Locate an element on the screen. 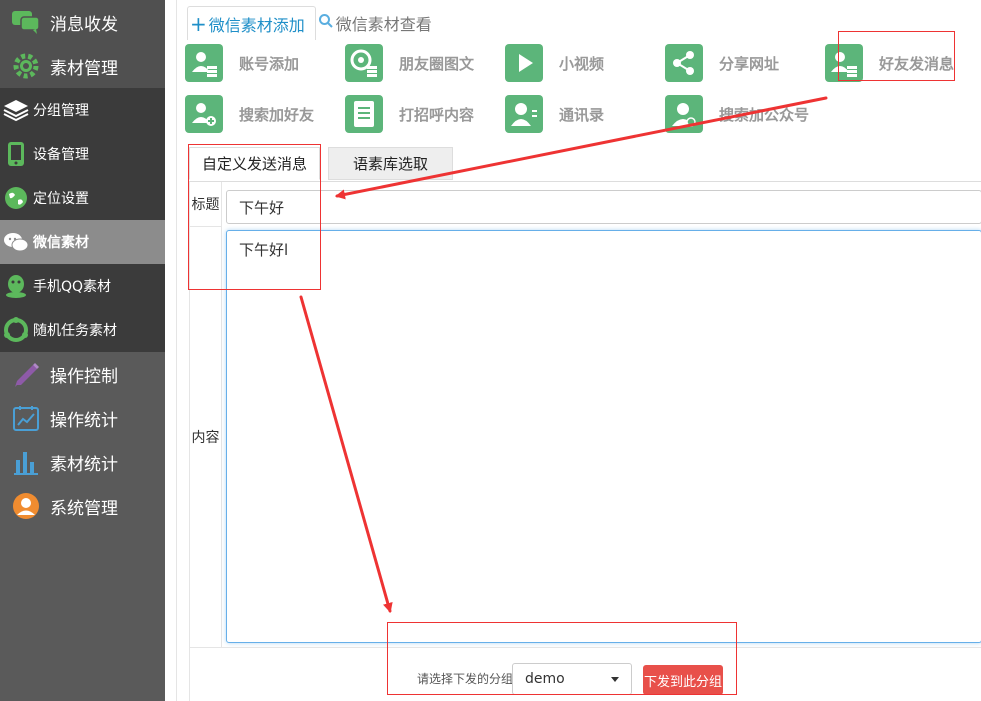 This screenshot has height=701, width=981. line-chart-icon is located at coordinates (26, 418).